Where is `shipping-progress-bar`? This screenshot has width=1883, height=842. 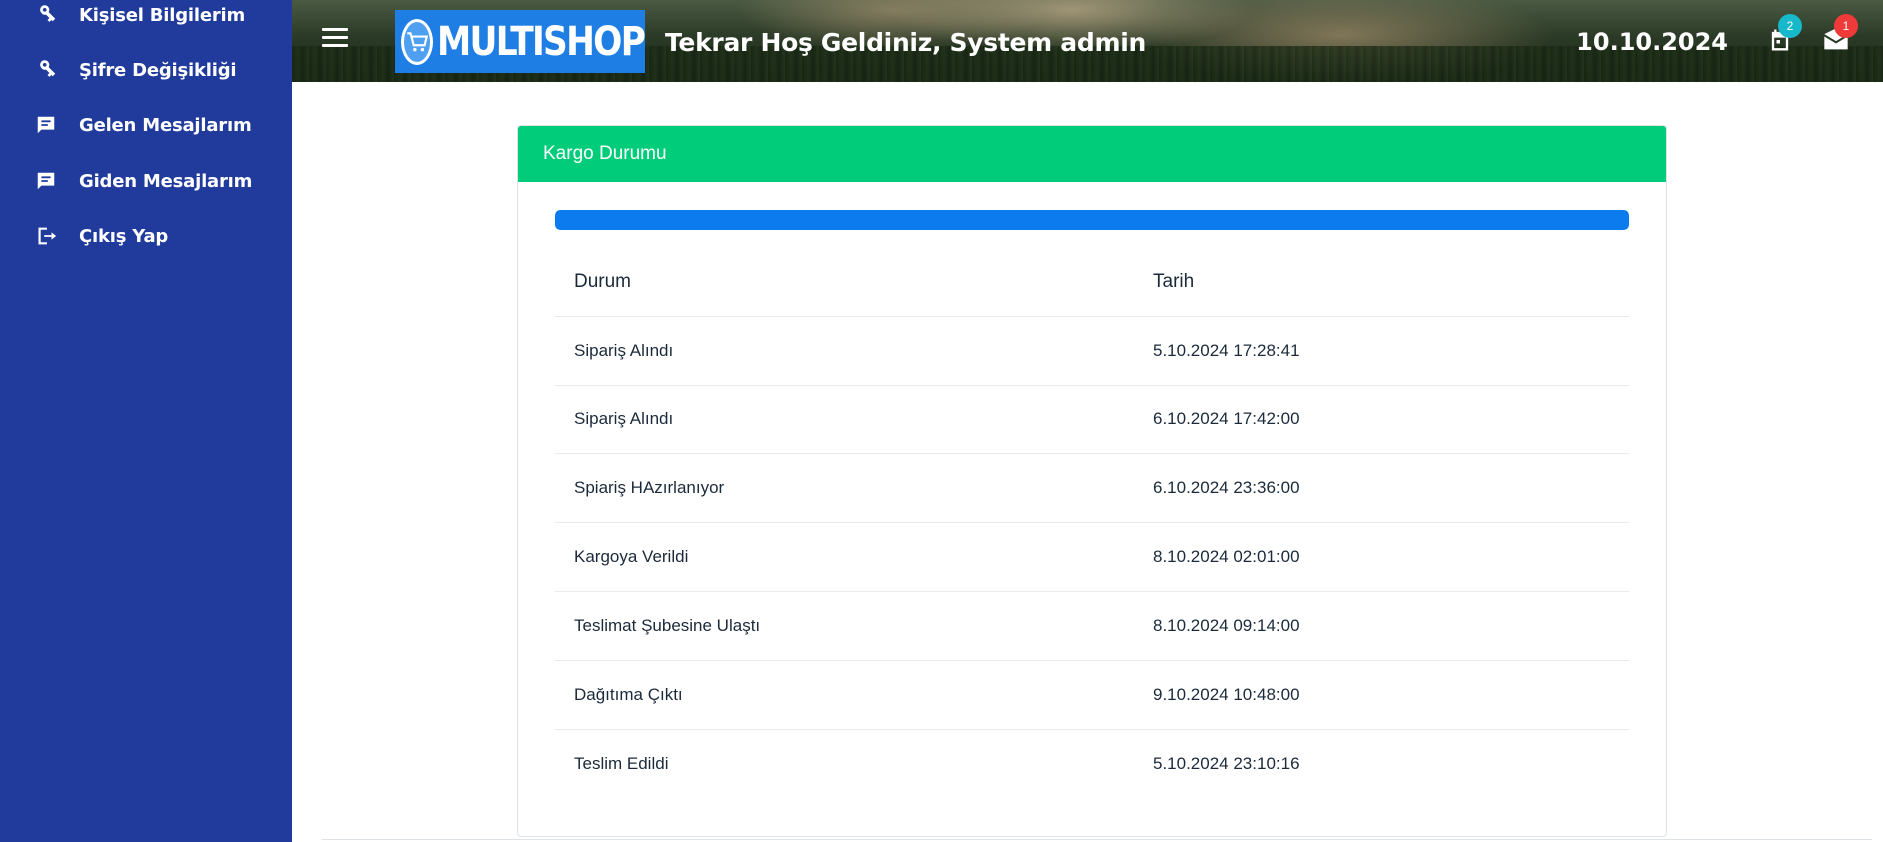
shipping-progress-bar is located at coordinates (1092, 220).